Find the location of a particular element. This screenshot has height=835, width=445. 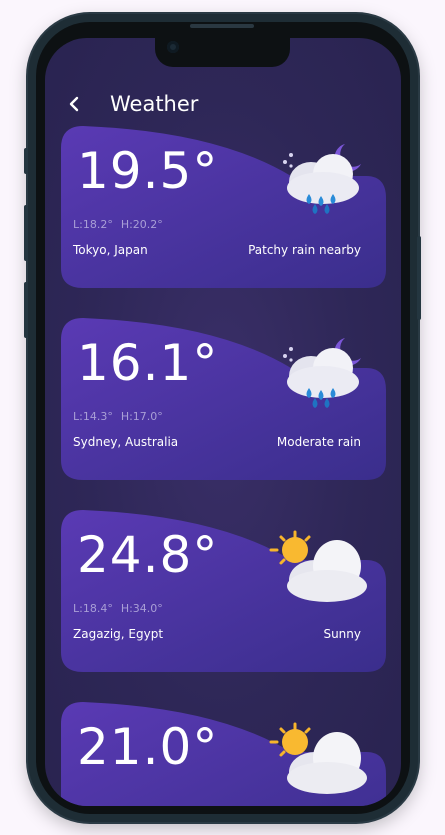

app-header: Weather is located at coordinates (223, 106).